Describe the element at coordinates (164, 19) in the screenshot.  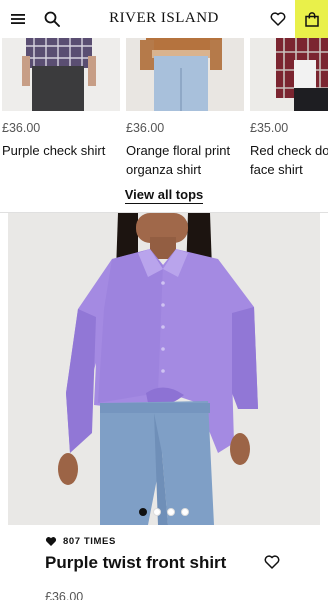
I see `top-header: RIVER ISLAND` at that location.